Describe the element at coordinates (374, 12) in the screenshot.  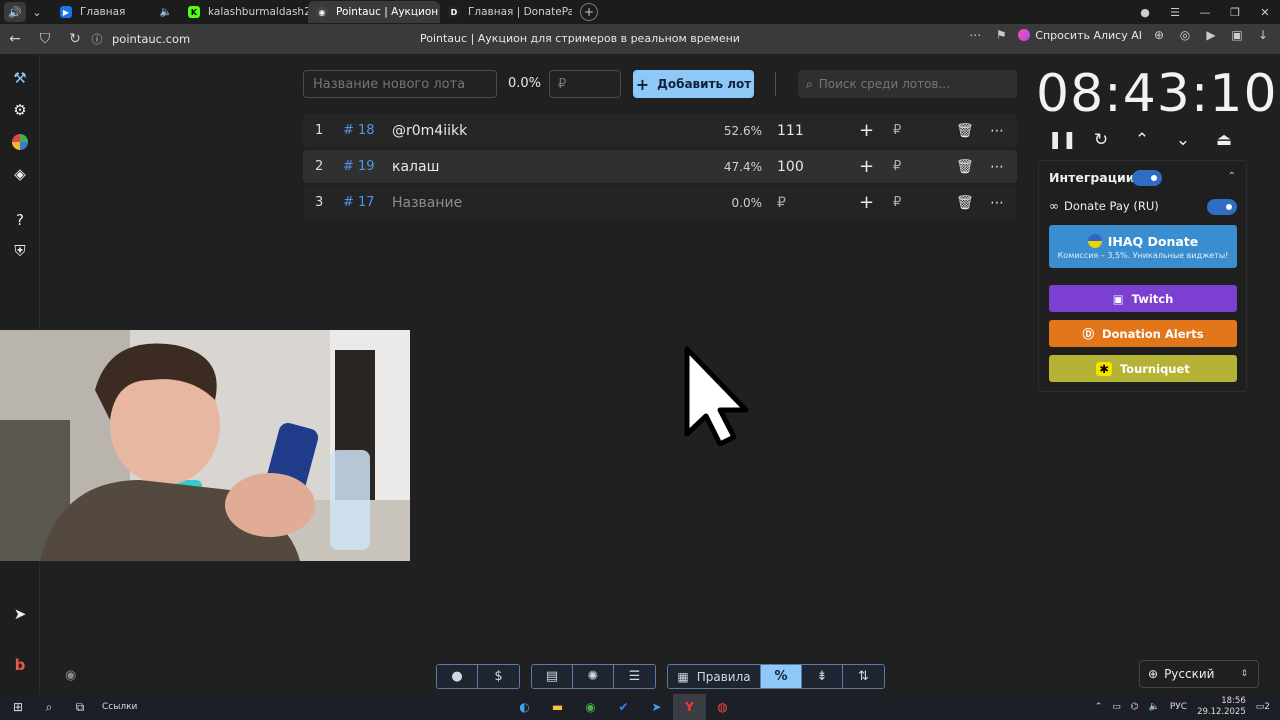
I see `tab-pointauc: ◉ Pointauc | Аукцион для ✕` at that location.